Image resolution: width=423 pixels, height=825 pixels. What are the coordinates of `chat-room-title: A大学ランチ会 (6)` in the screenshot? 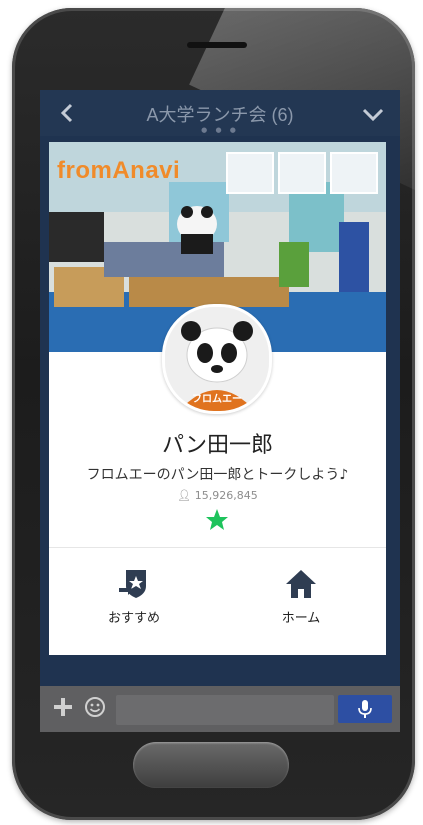 It's located at (220, 115).